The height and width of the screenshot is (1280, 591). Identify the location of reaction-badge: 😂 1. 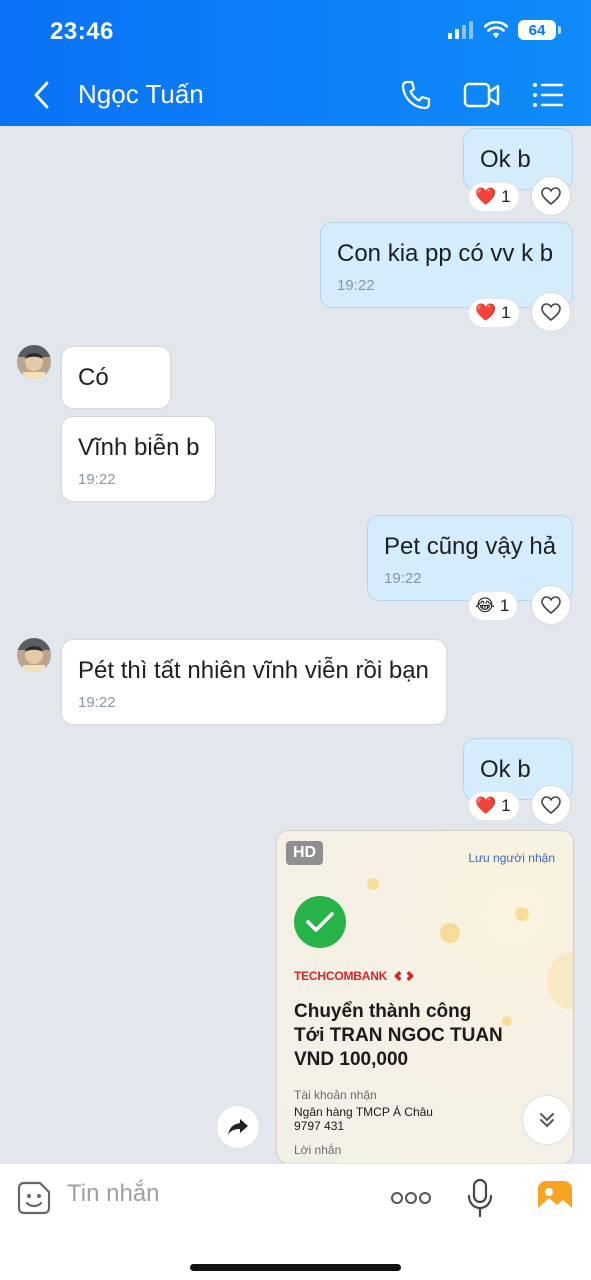
(493, 606).